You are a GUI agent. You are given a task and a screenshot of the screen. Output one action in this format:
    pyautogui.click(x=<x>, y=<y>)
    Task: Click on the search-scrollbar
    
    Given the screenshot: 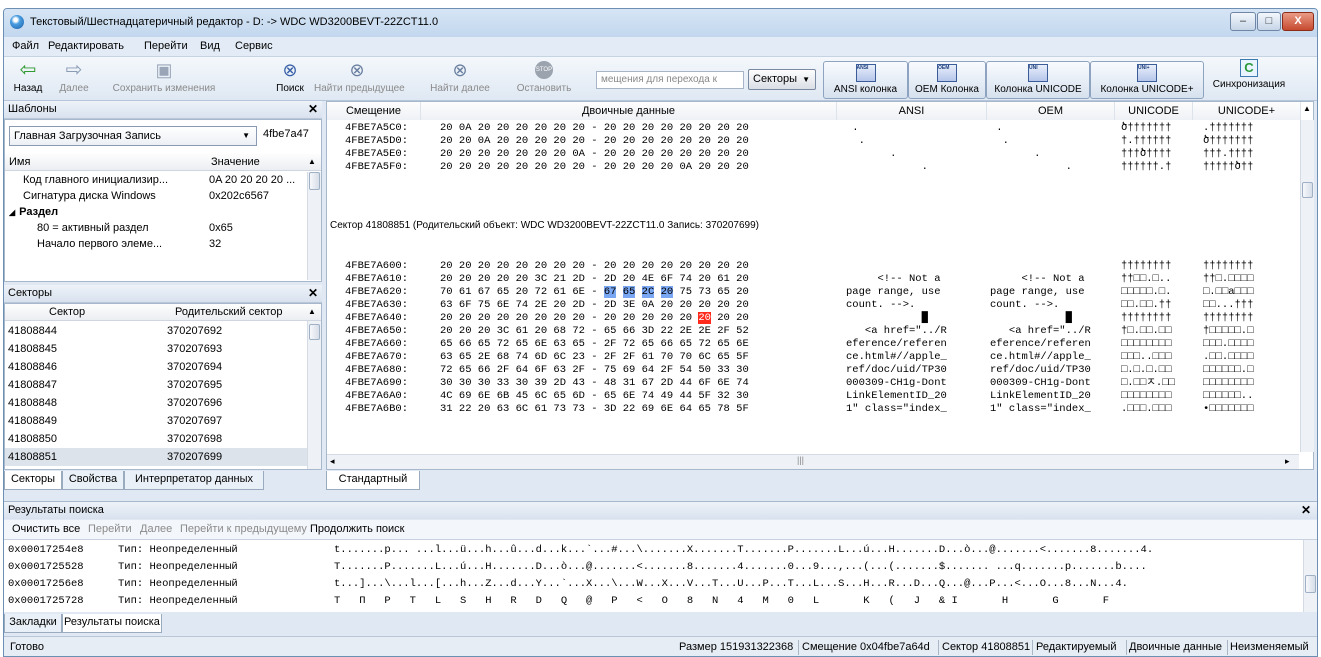 What is the action you would take?
    pyautogui.click(x=1310, y=576)
    